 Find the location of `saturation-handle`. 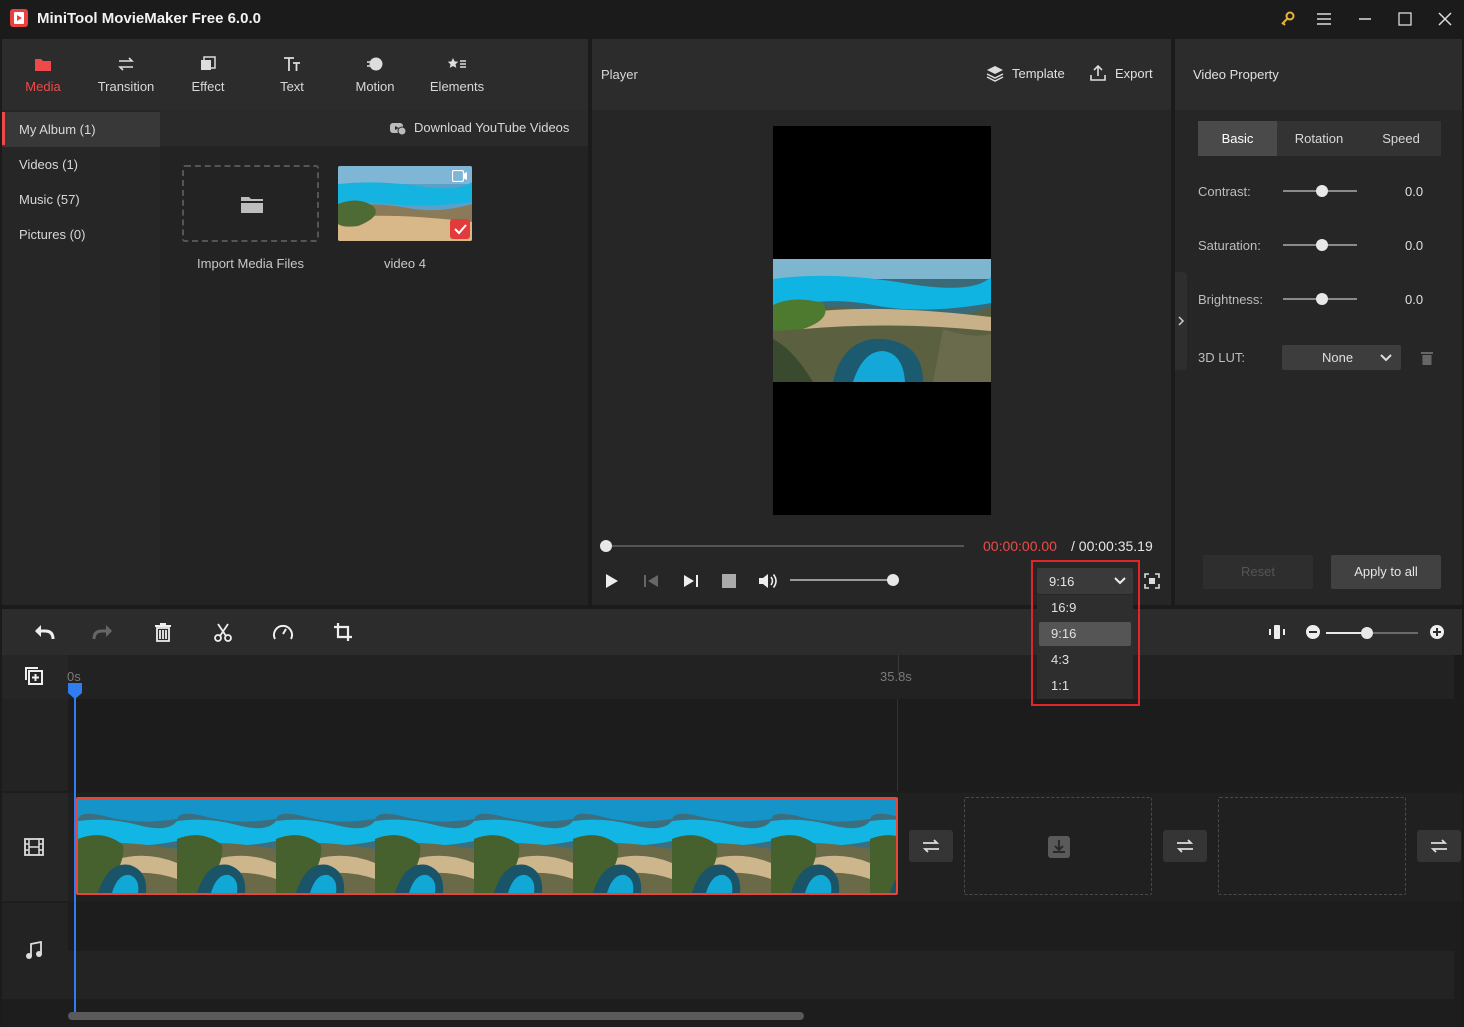

saturation-handle is located at coordinates (1322, 245).